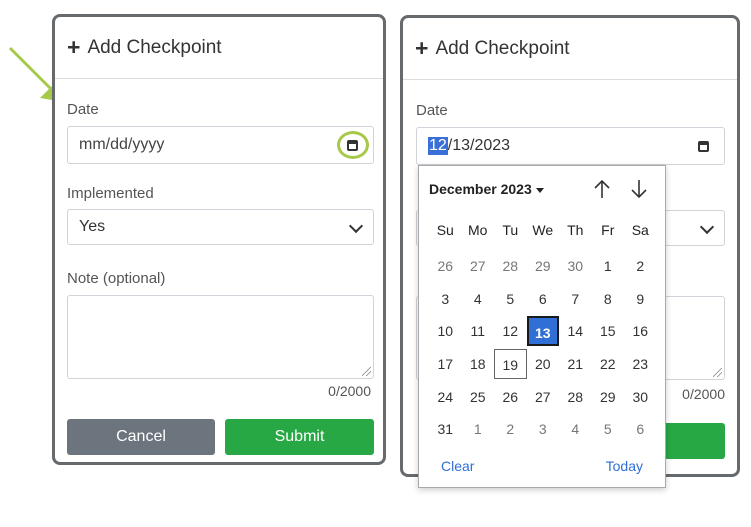 The image size is (751, 527). What do you see at coordinates (510, 331) in the screenshot?
I see `calendar-day: 12` at bounding box center [510, 331].